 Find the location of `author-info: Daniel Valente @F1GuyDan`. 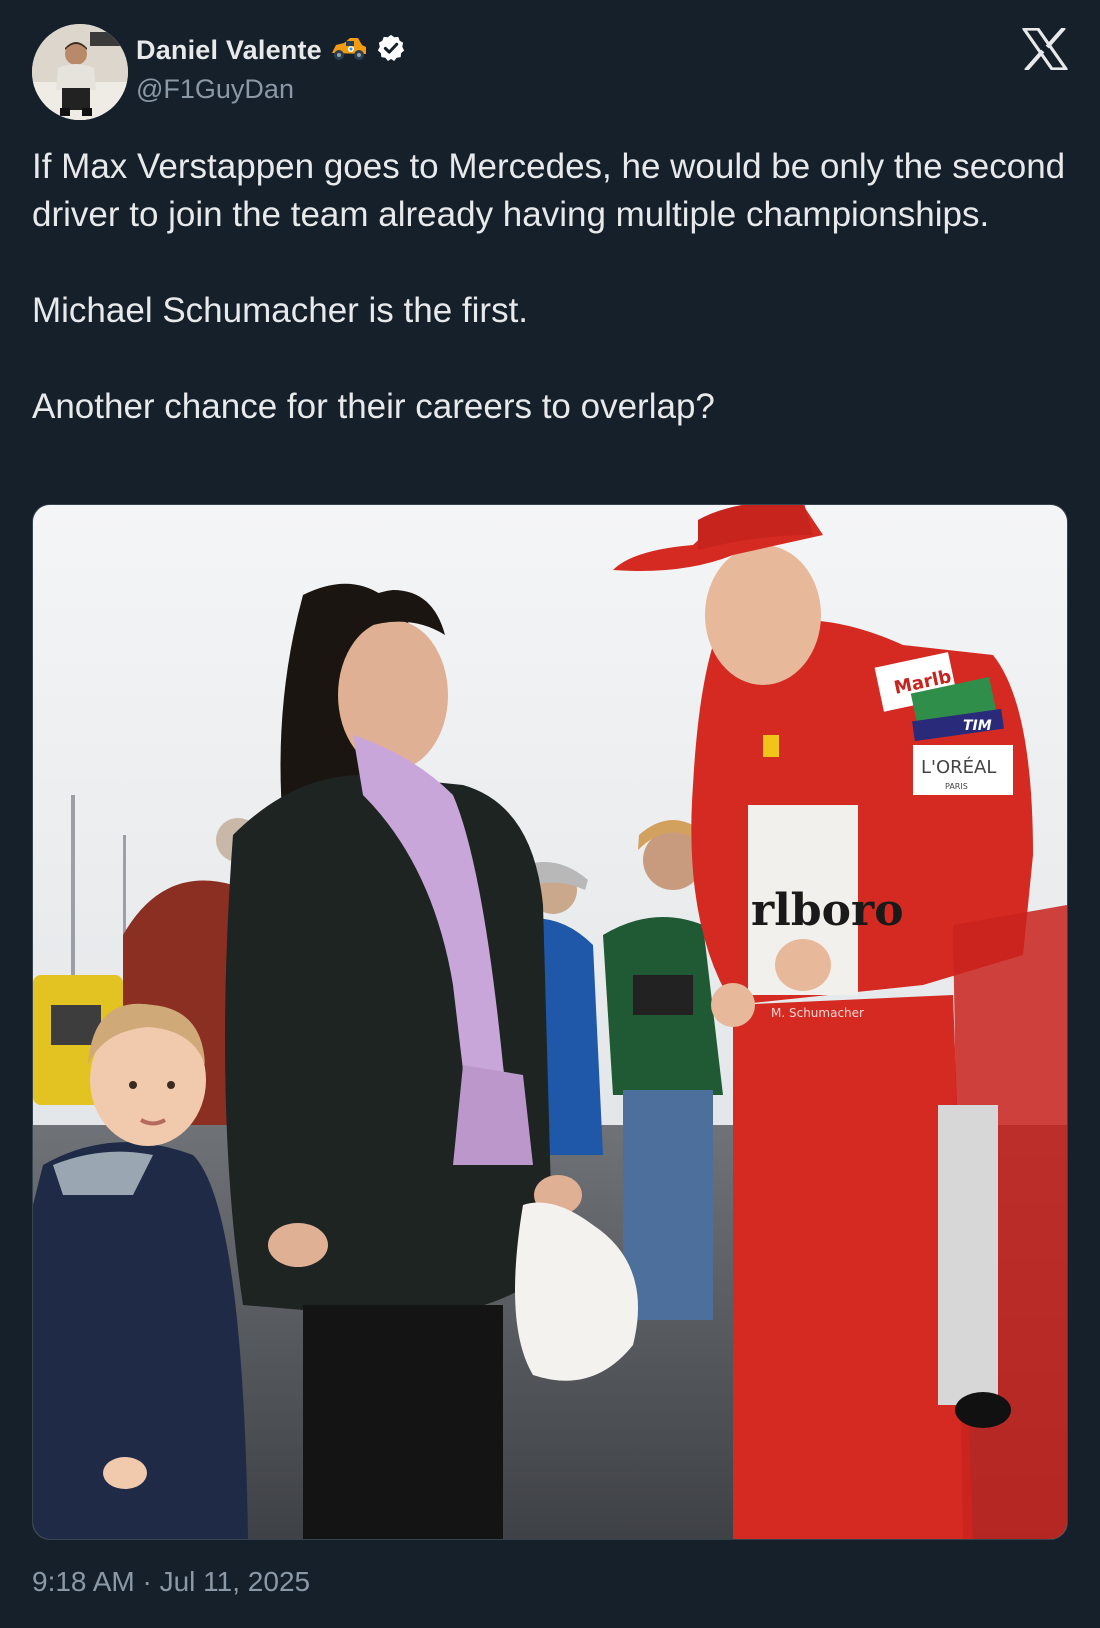

author-info: Daniel Valente @F1GuyDan is located at coordinates (271, 68).